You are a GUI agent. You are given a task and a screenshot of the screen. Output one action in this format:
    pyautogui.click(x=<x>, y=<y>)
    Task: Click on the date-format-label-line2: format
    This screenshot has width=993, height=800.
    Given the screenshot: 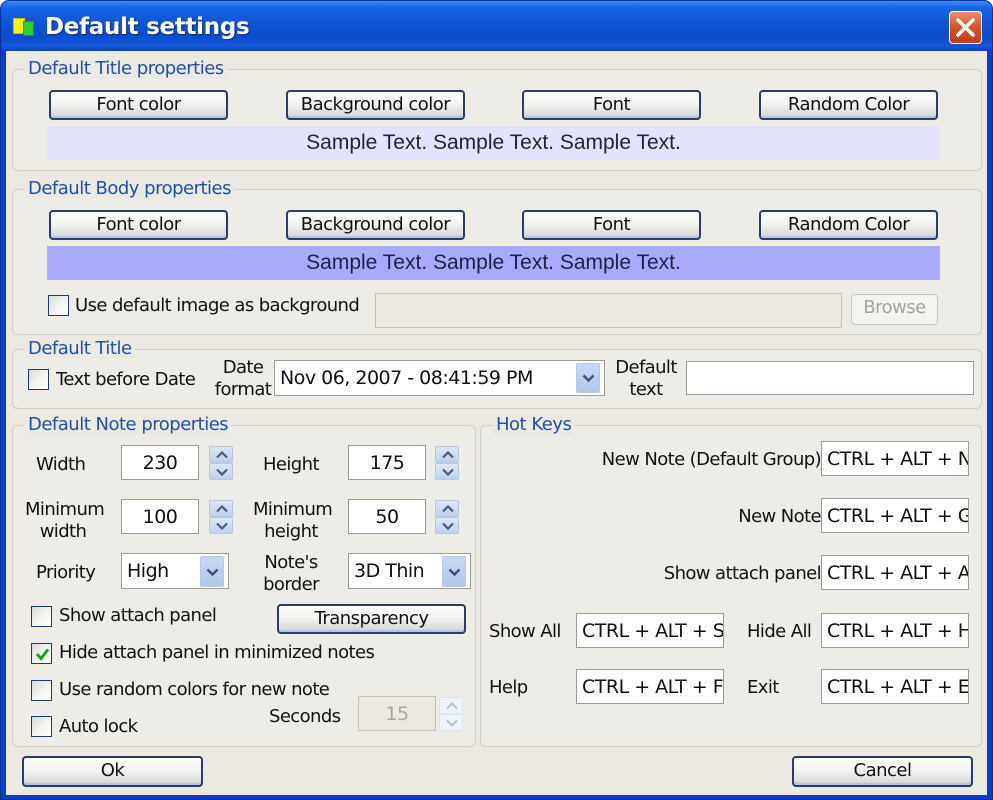 What is the action you would take?
    pyautogui.click(x=243, y=389)
    